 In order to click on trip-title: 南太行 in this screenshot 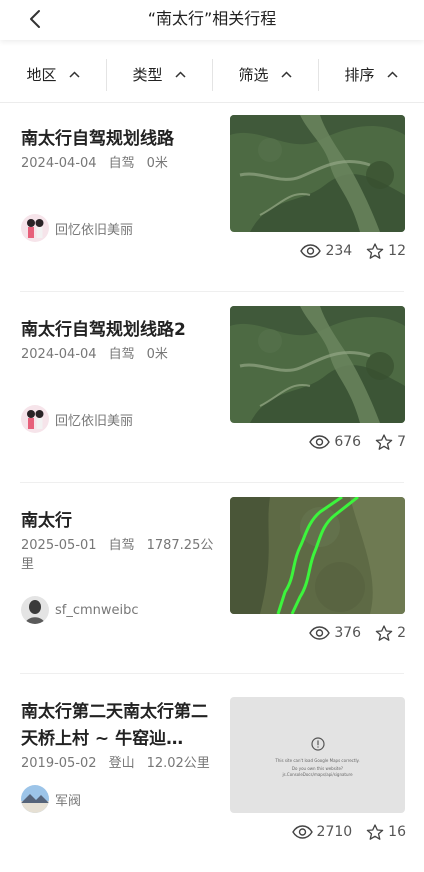, I will do `click(46, 521)`.